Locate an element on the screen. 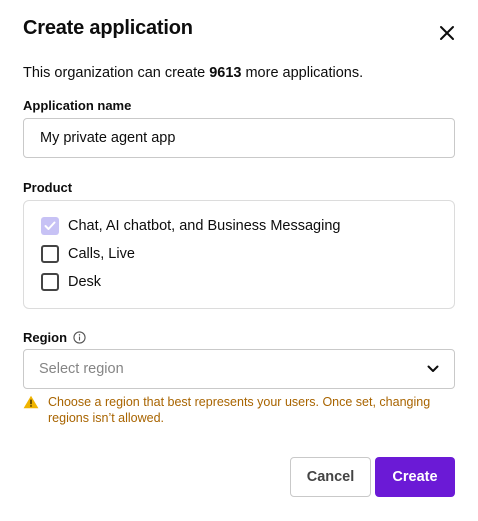 The height and width of the screenshot is (521, 478). product-option-chat: Chat, AI chatbot, and Business Messaging is located at coordinates (190, 226).